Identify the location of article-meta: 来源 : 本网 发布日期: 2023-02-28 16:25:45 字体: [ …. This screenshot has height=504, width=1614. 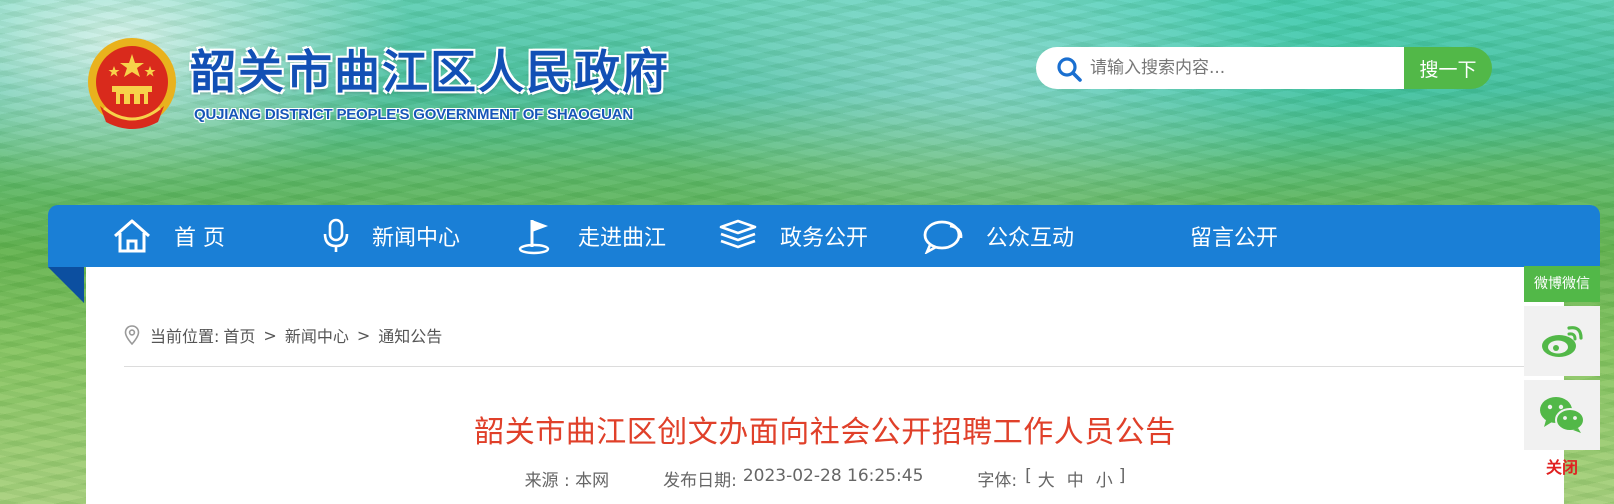
(825, 478).